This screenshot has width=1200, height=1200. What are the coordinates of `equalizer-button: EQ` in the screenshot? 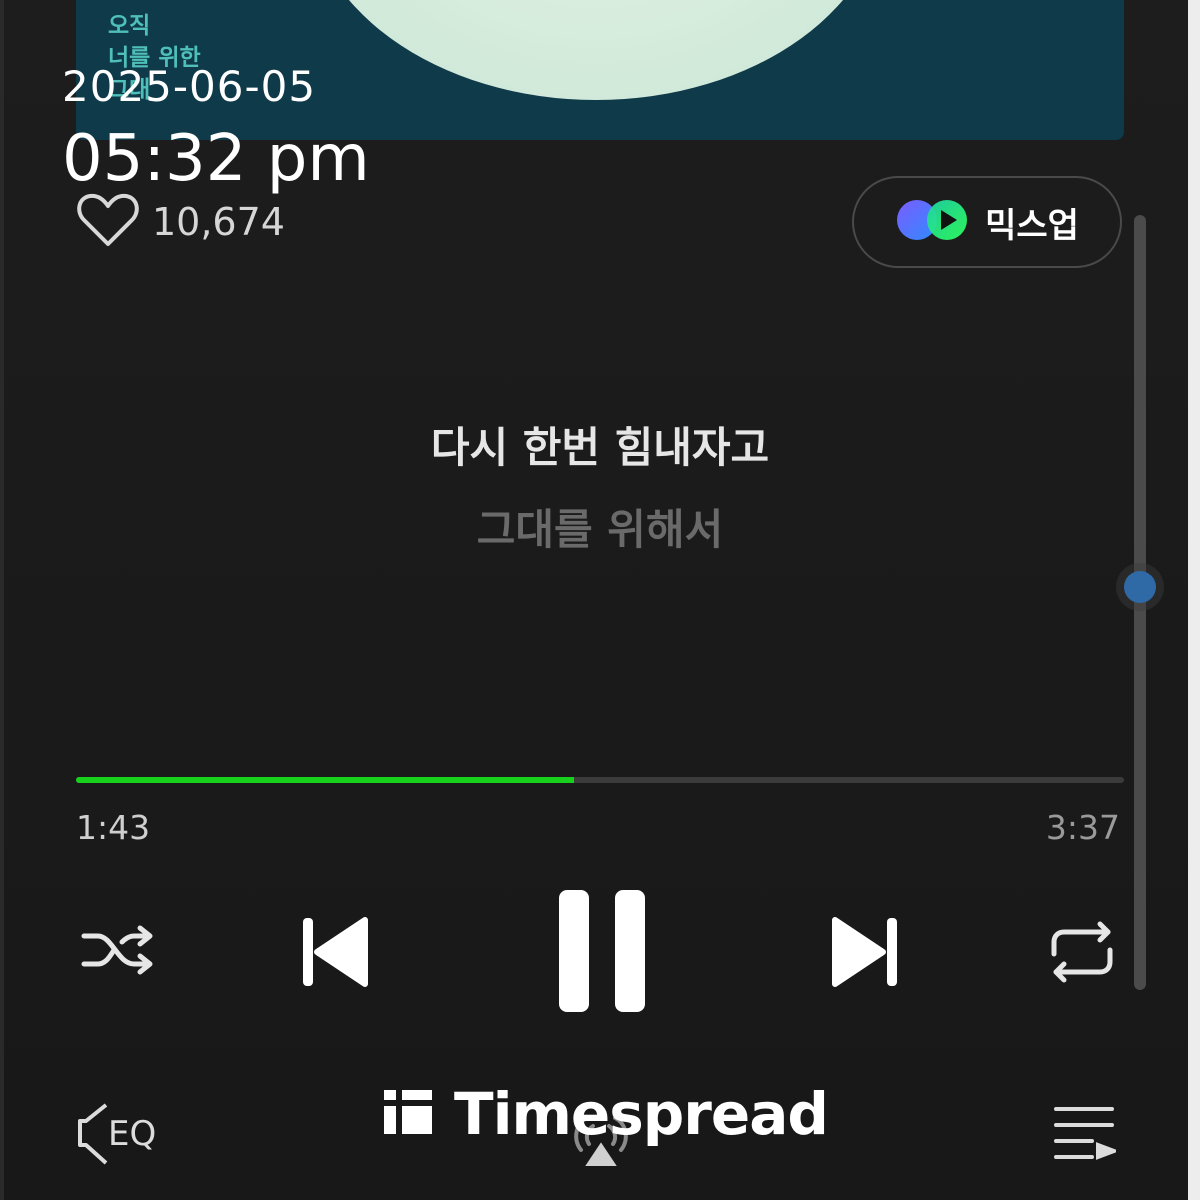 It's located at (124, 1136).